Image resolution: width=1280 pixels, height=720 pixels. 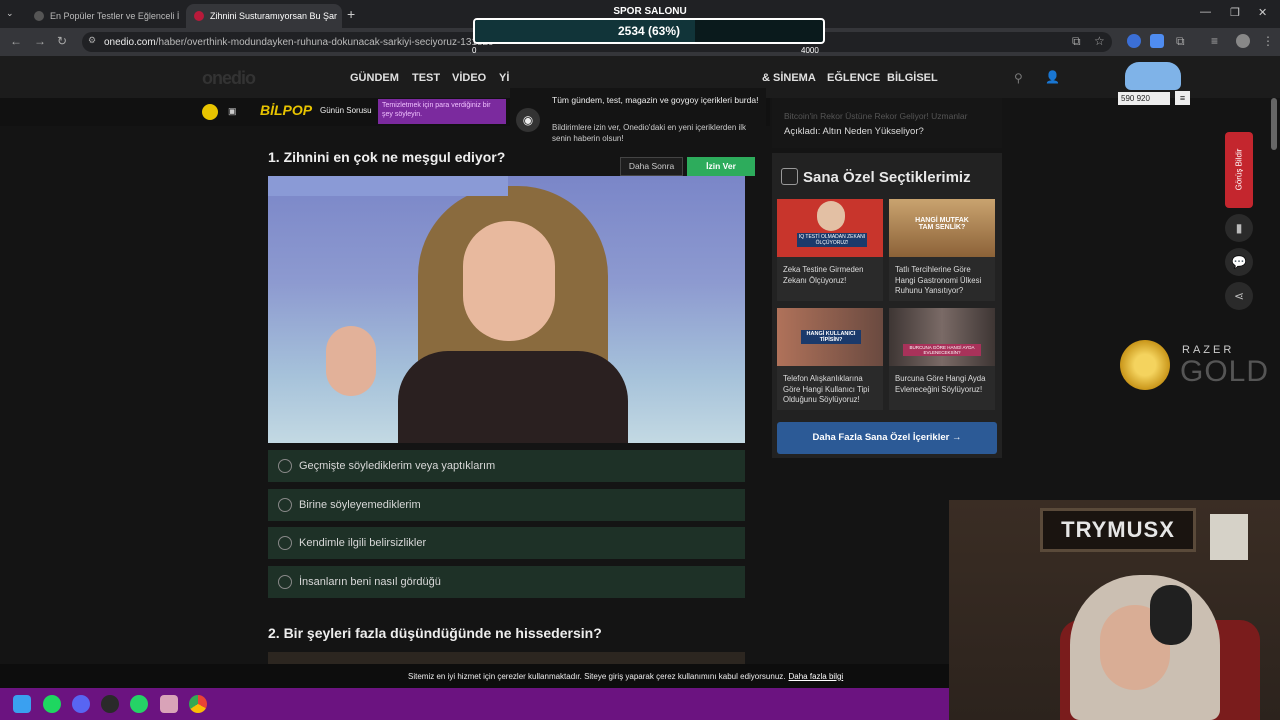 What do you see at coordinates (1118, 530) in the screenshot?
I see `webcam-sign: TRYMUSX` at bounding box center [1118, 530].